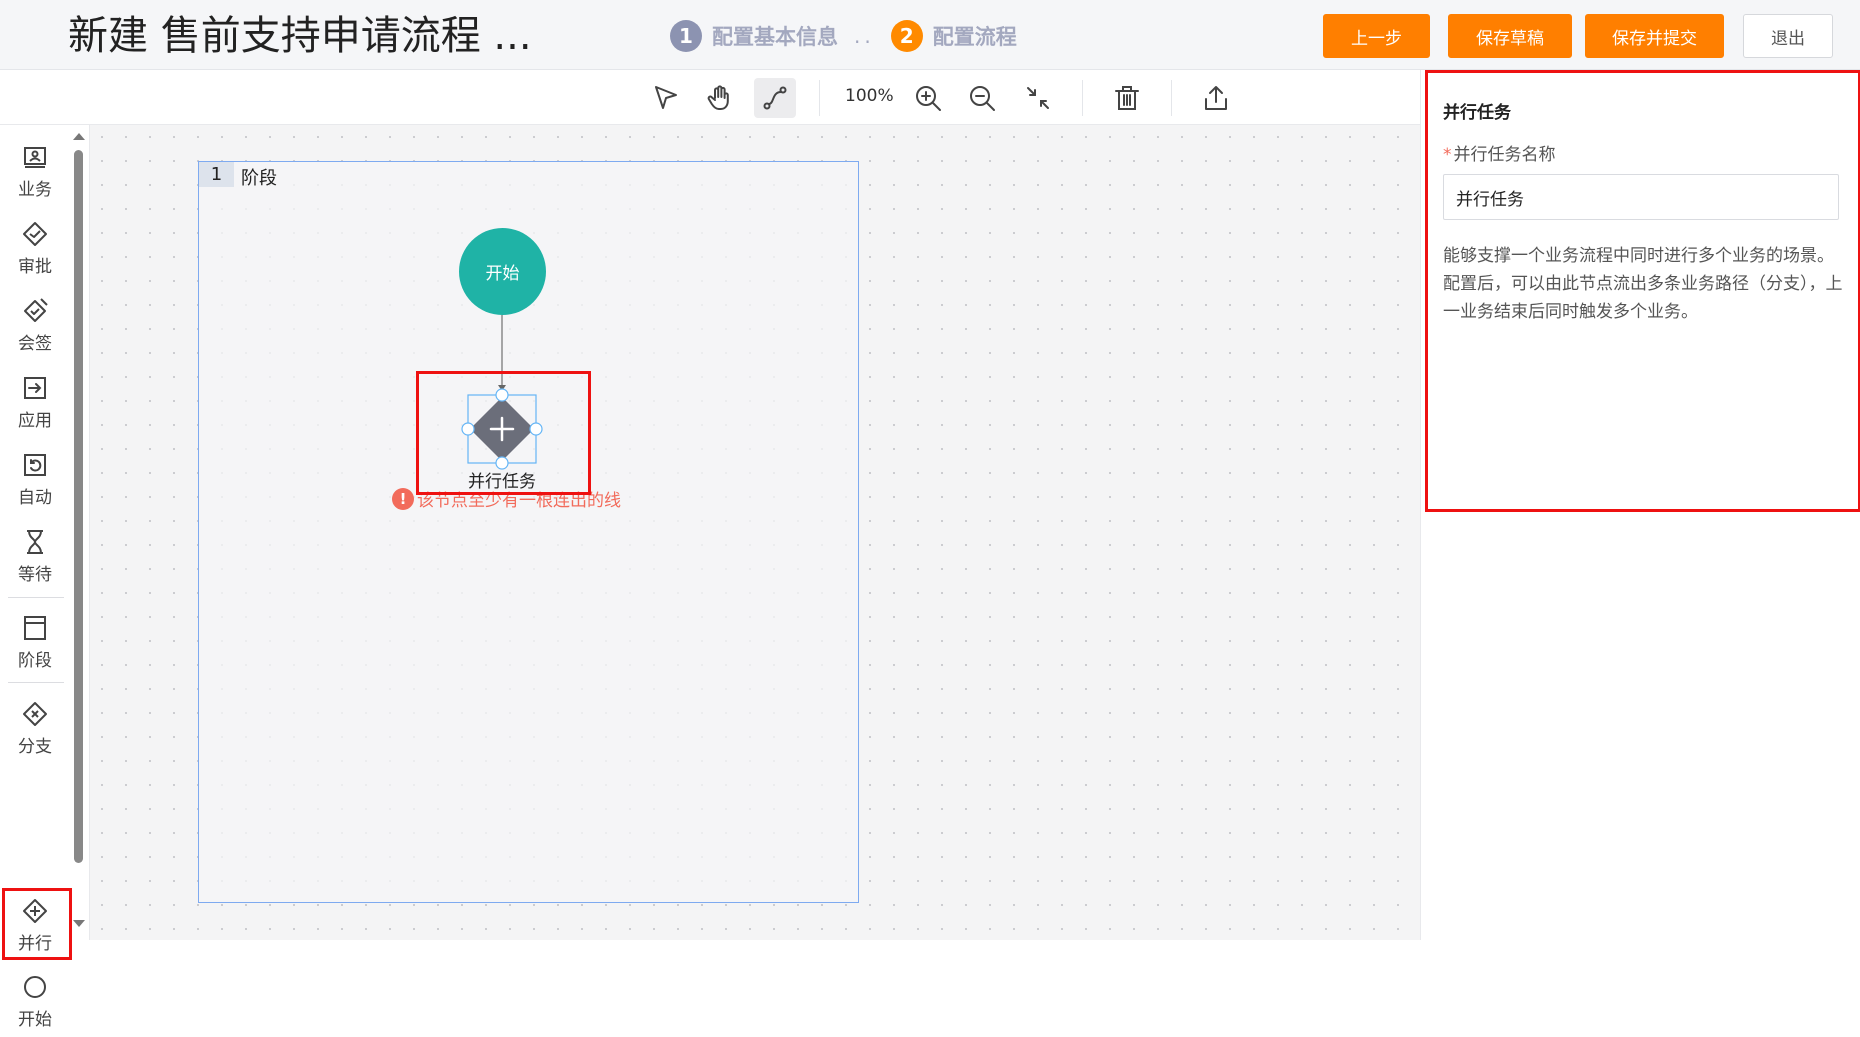  I want to click on fit-view-icon, so click(1038, 98).